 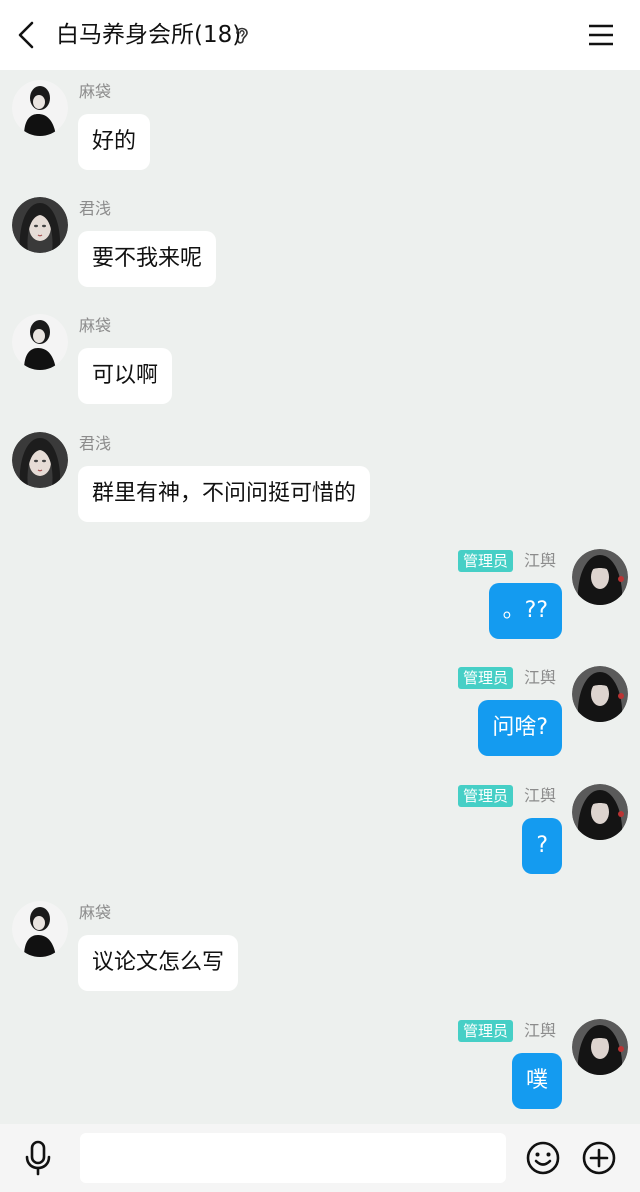 I want to click on message-bubble: 问啥?, so click(x=520, y=728).